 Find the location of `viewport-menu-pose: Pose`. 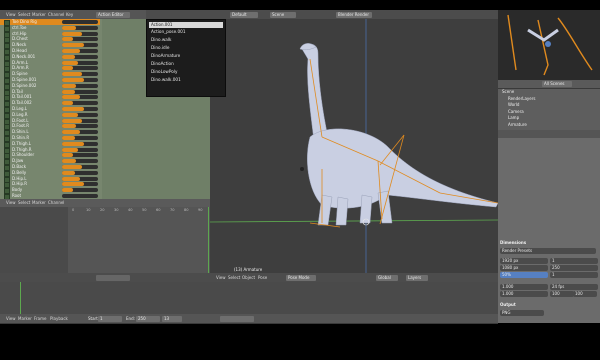

viewport-menu-pose: Pose is located at coordinates (262, 278).